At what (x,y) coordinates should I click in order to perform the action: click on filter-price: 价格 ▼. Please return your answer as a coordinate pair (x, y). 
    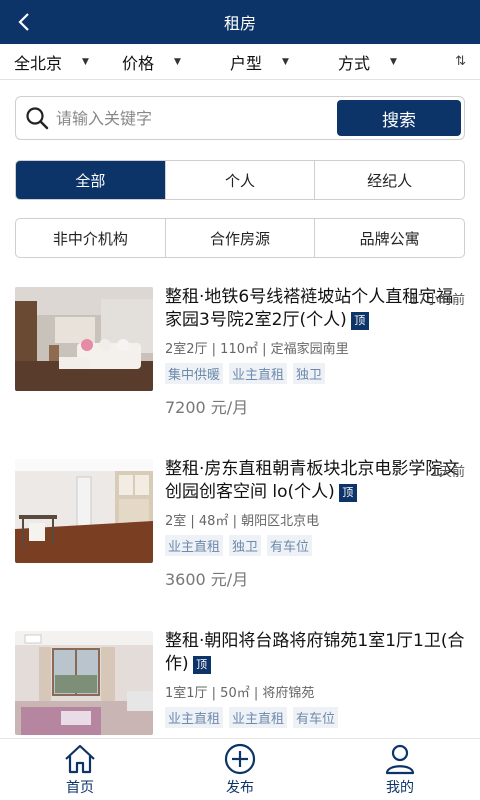
    Looking at the image, I should click on (176, 62).